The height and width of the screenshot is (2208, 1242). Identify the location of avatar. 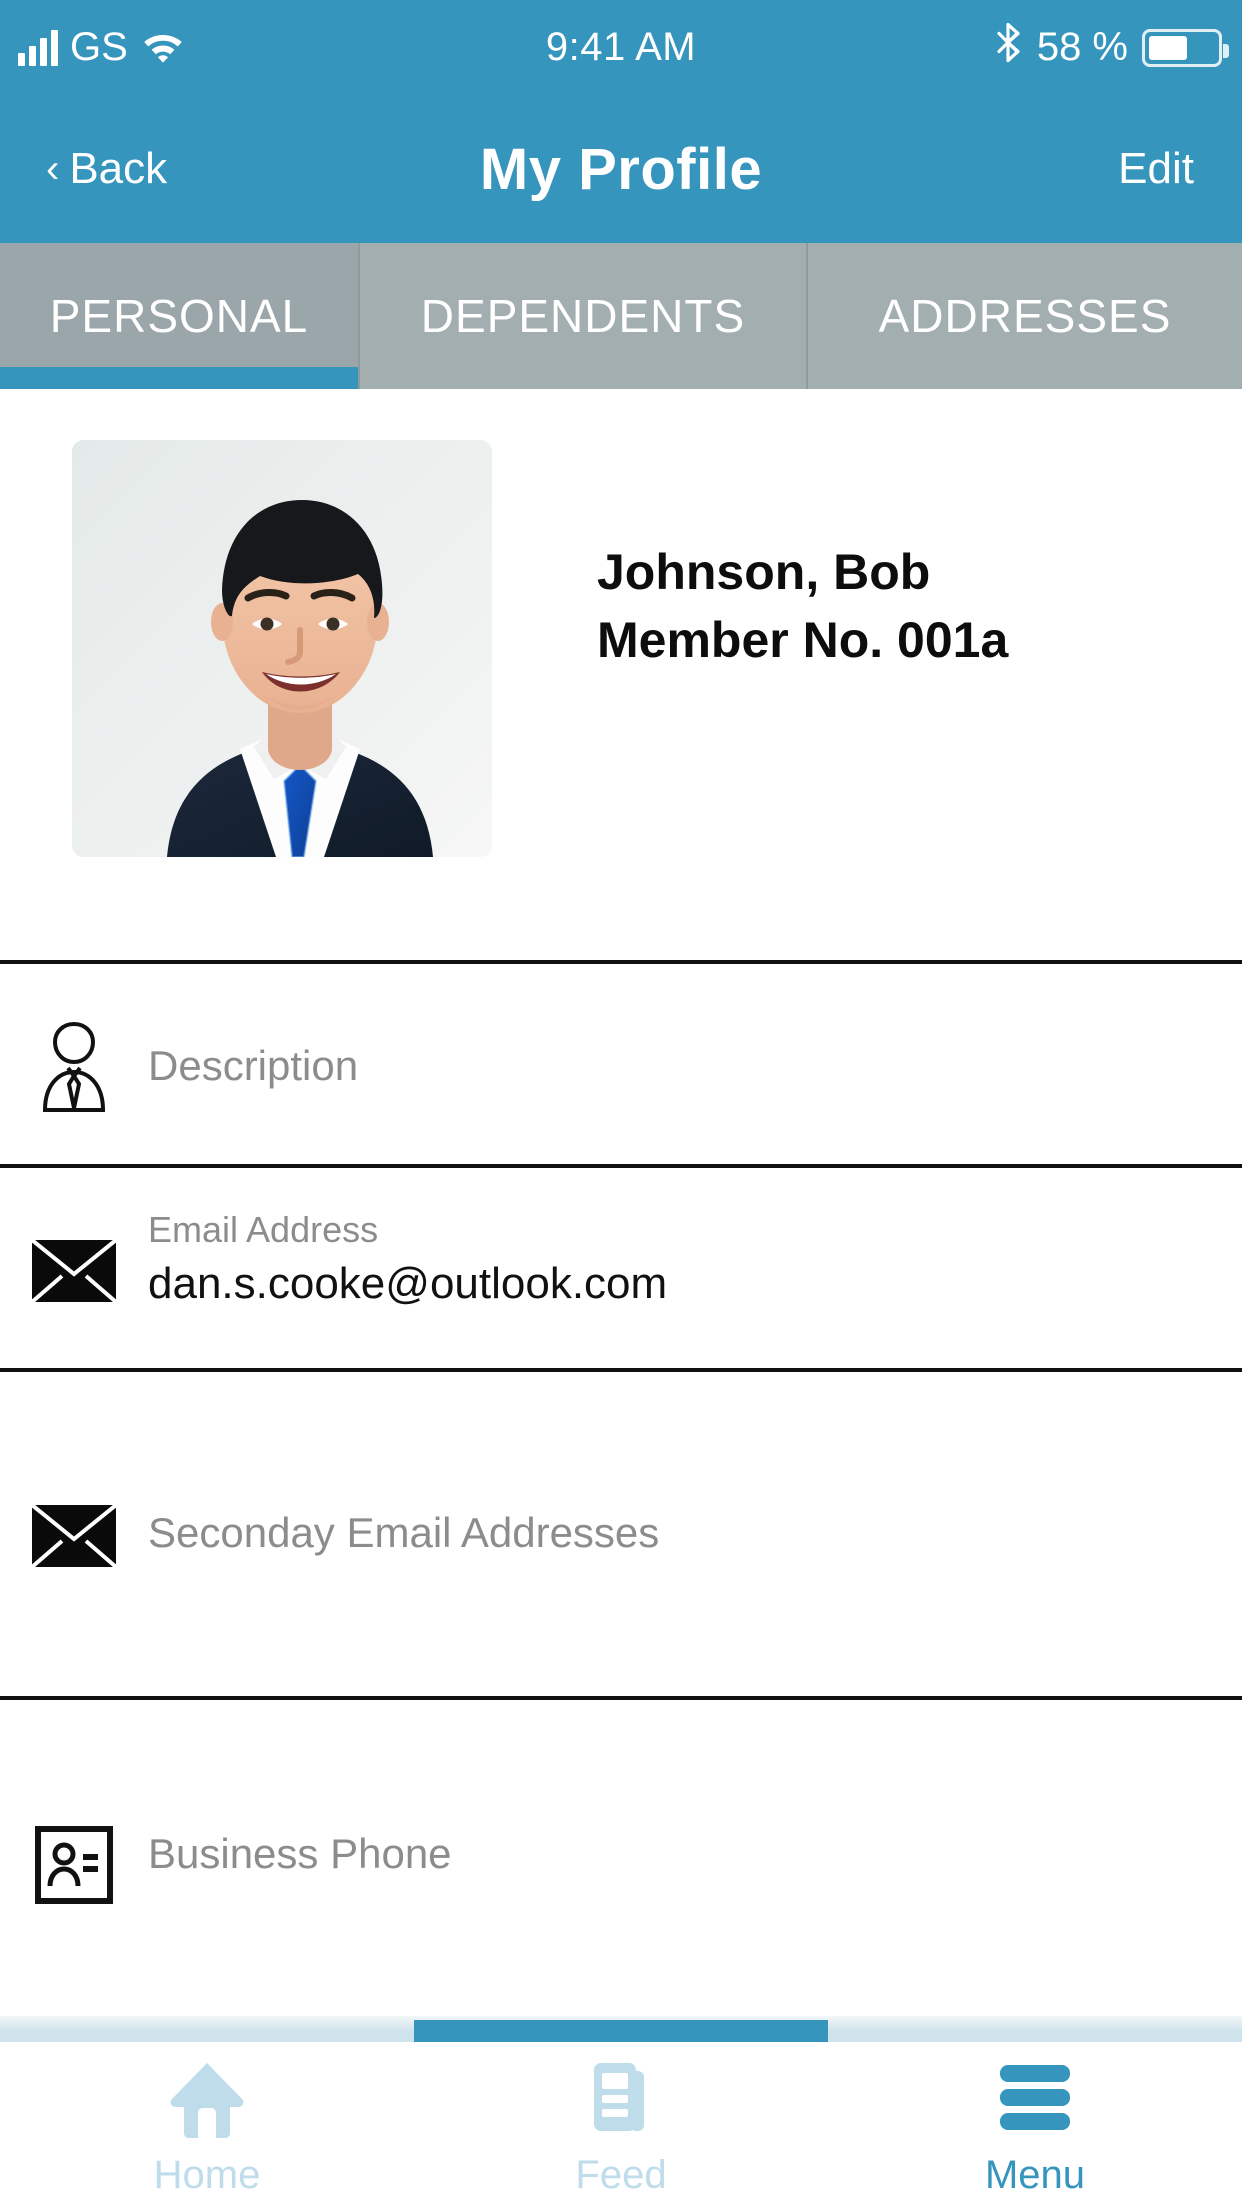
(282, 648).